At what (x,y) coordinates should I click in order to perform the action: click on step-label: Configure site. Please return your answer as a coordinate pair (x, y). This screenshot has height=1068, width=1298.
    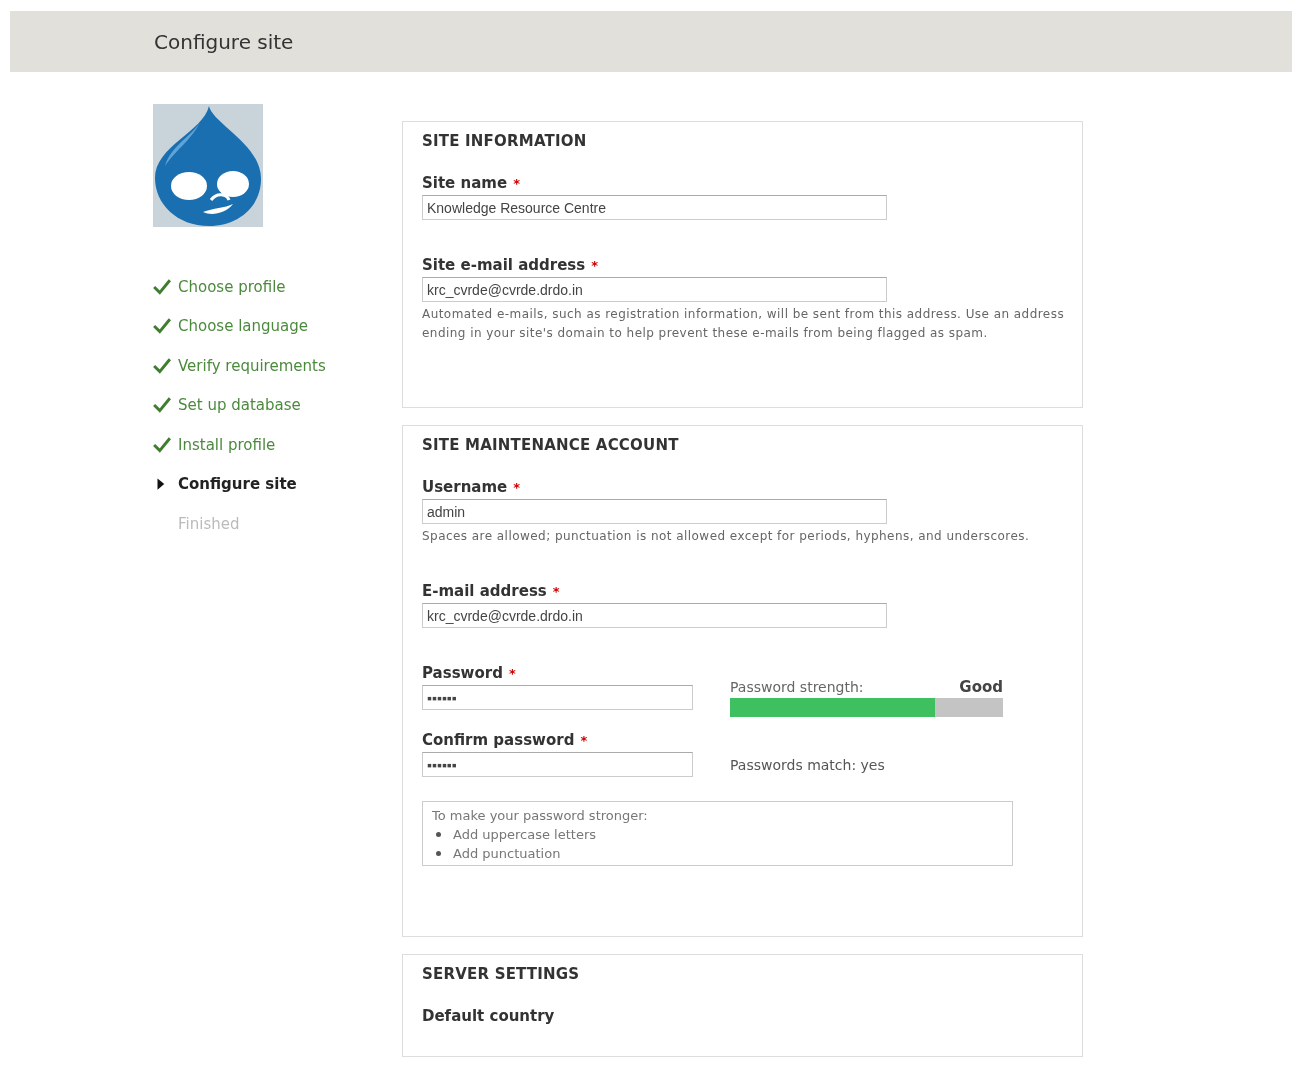
    Looking at the image, I should click on (237, 484).